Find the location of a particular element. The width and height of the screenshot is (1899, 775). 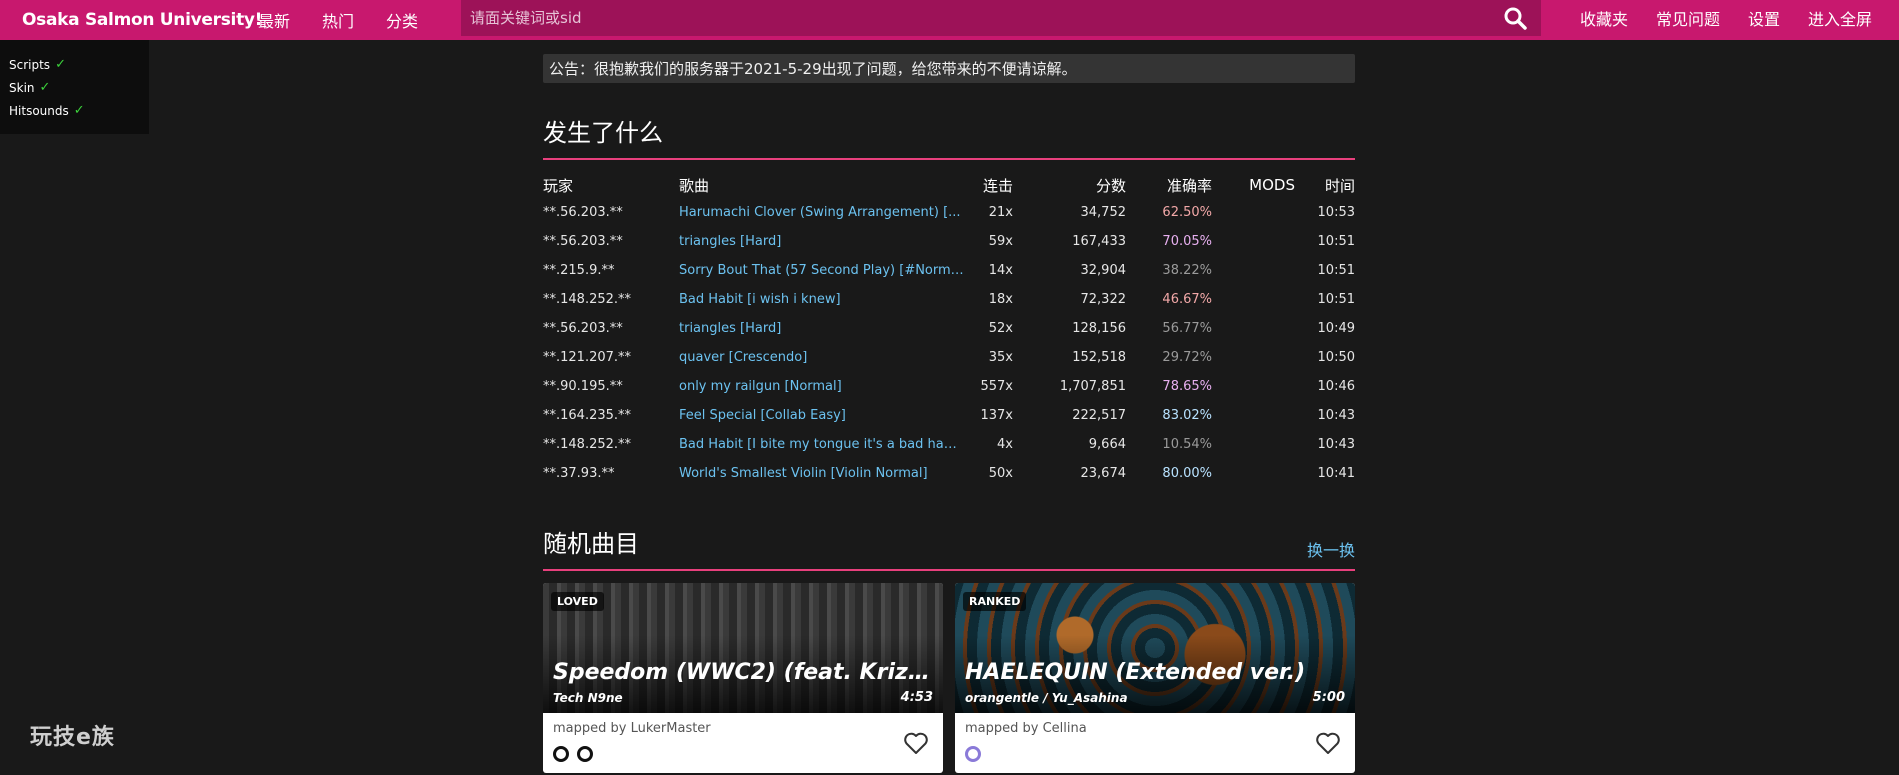

player-ip: **.164.235.** is located at coordinates (587, 415).